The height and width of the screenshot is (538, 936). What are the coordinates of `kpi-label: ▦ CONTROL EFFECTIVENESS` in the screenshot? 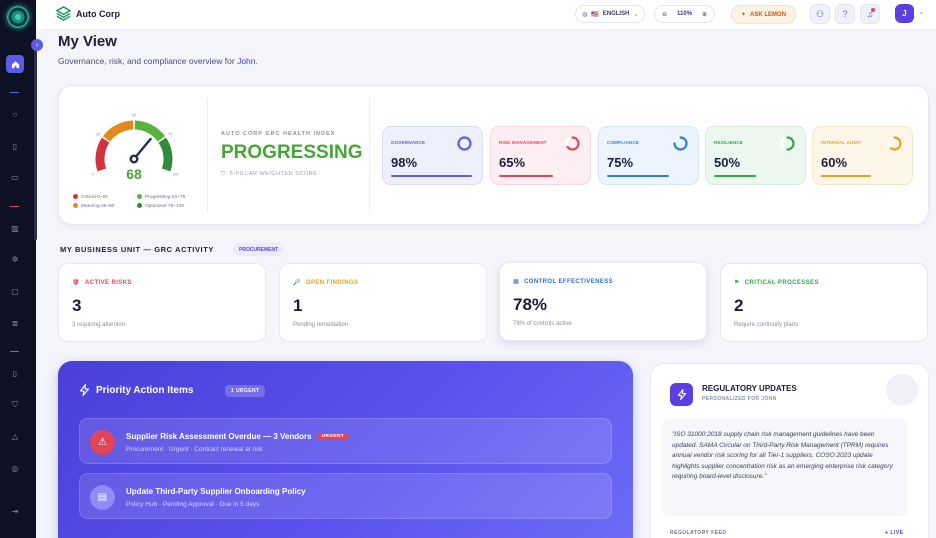 It's located at (563, 282).